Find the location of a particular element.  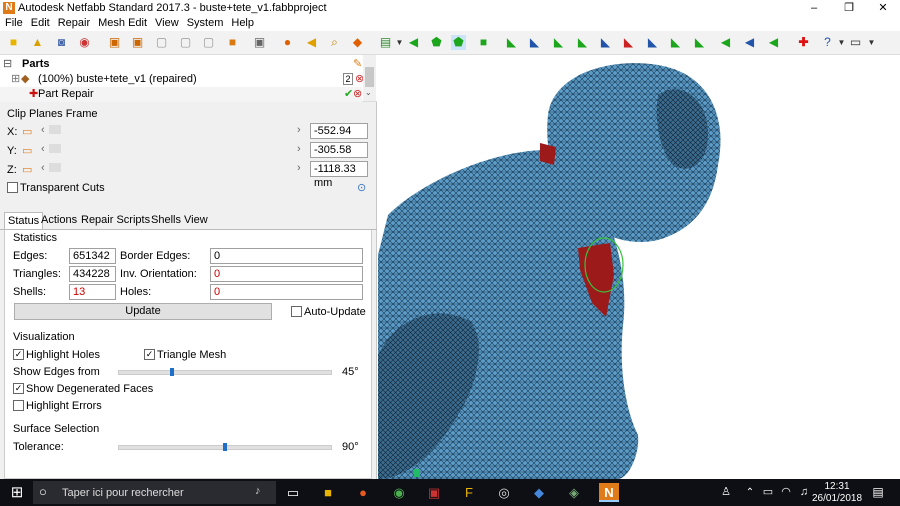

cube-right-icon: ▢ is located at coordinates (185, 42).